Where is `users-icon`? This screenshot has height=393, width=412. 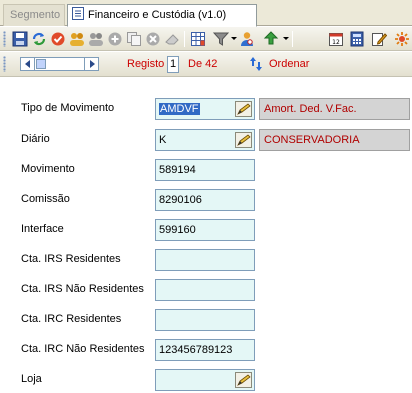 users-icon is located at coordinates (77, 39).